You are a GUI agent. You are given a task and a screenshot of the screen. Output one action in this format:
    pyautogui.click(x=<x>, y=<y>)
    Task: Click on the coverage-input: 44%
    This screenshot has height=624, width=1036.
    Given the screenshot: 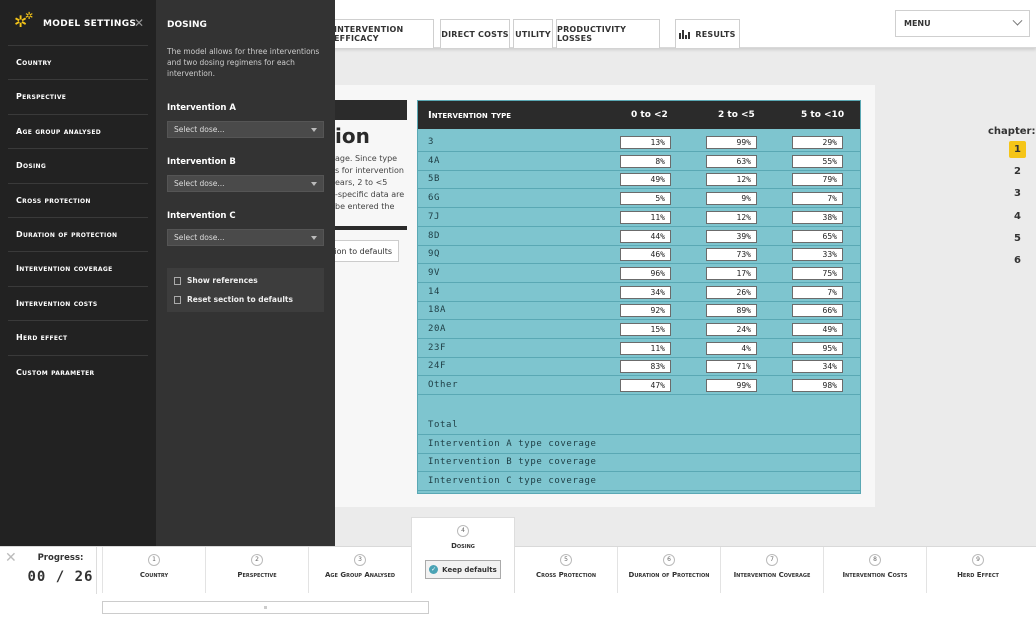 What is the action you would take?
    pyautogui.click(x=645, y=236)
    